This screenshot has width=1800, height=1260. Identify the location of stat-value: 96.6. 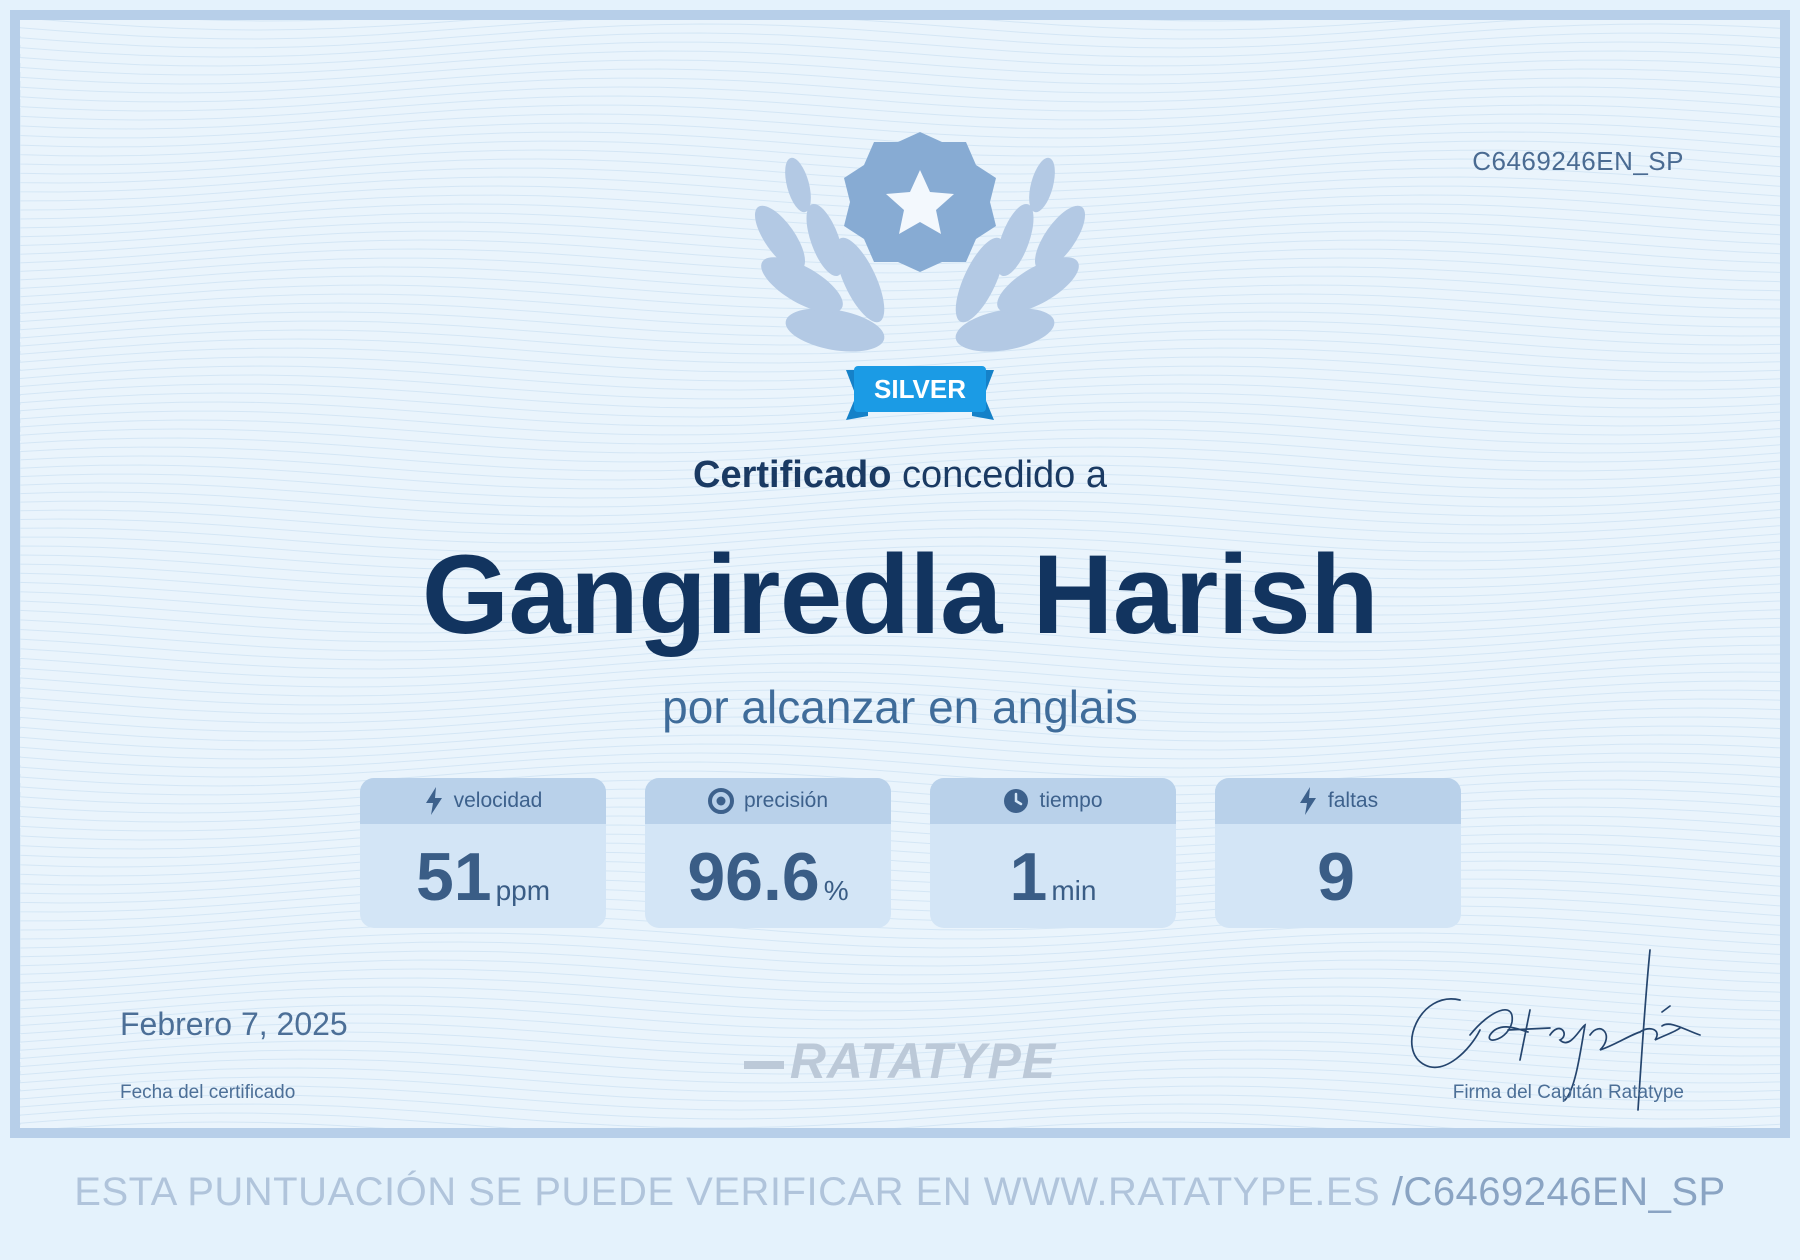
(753, 877).